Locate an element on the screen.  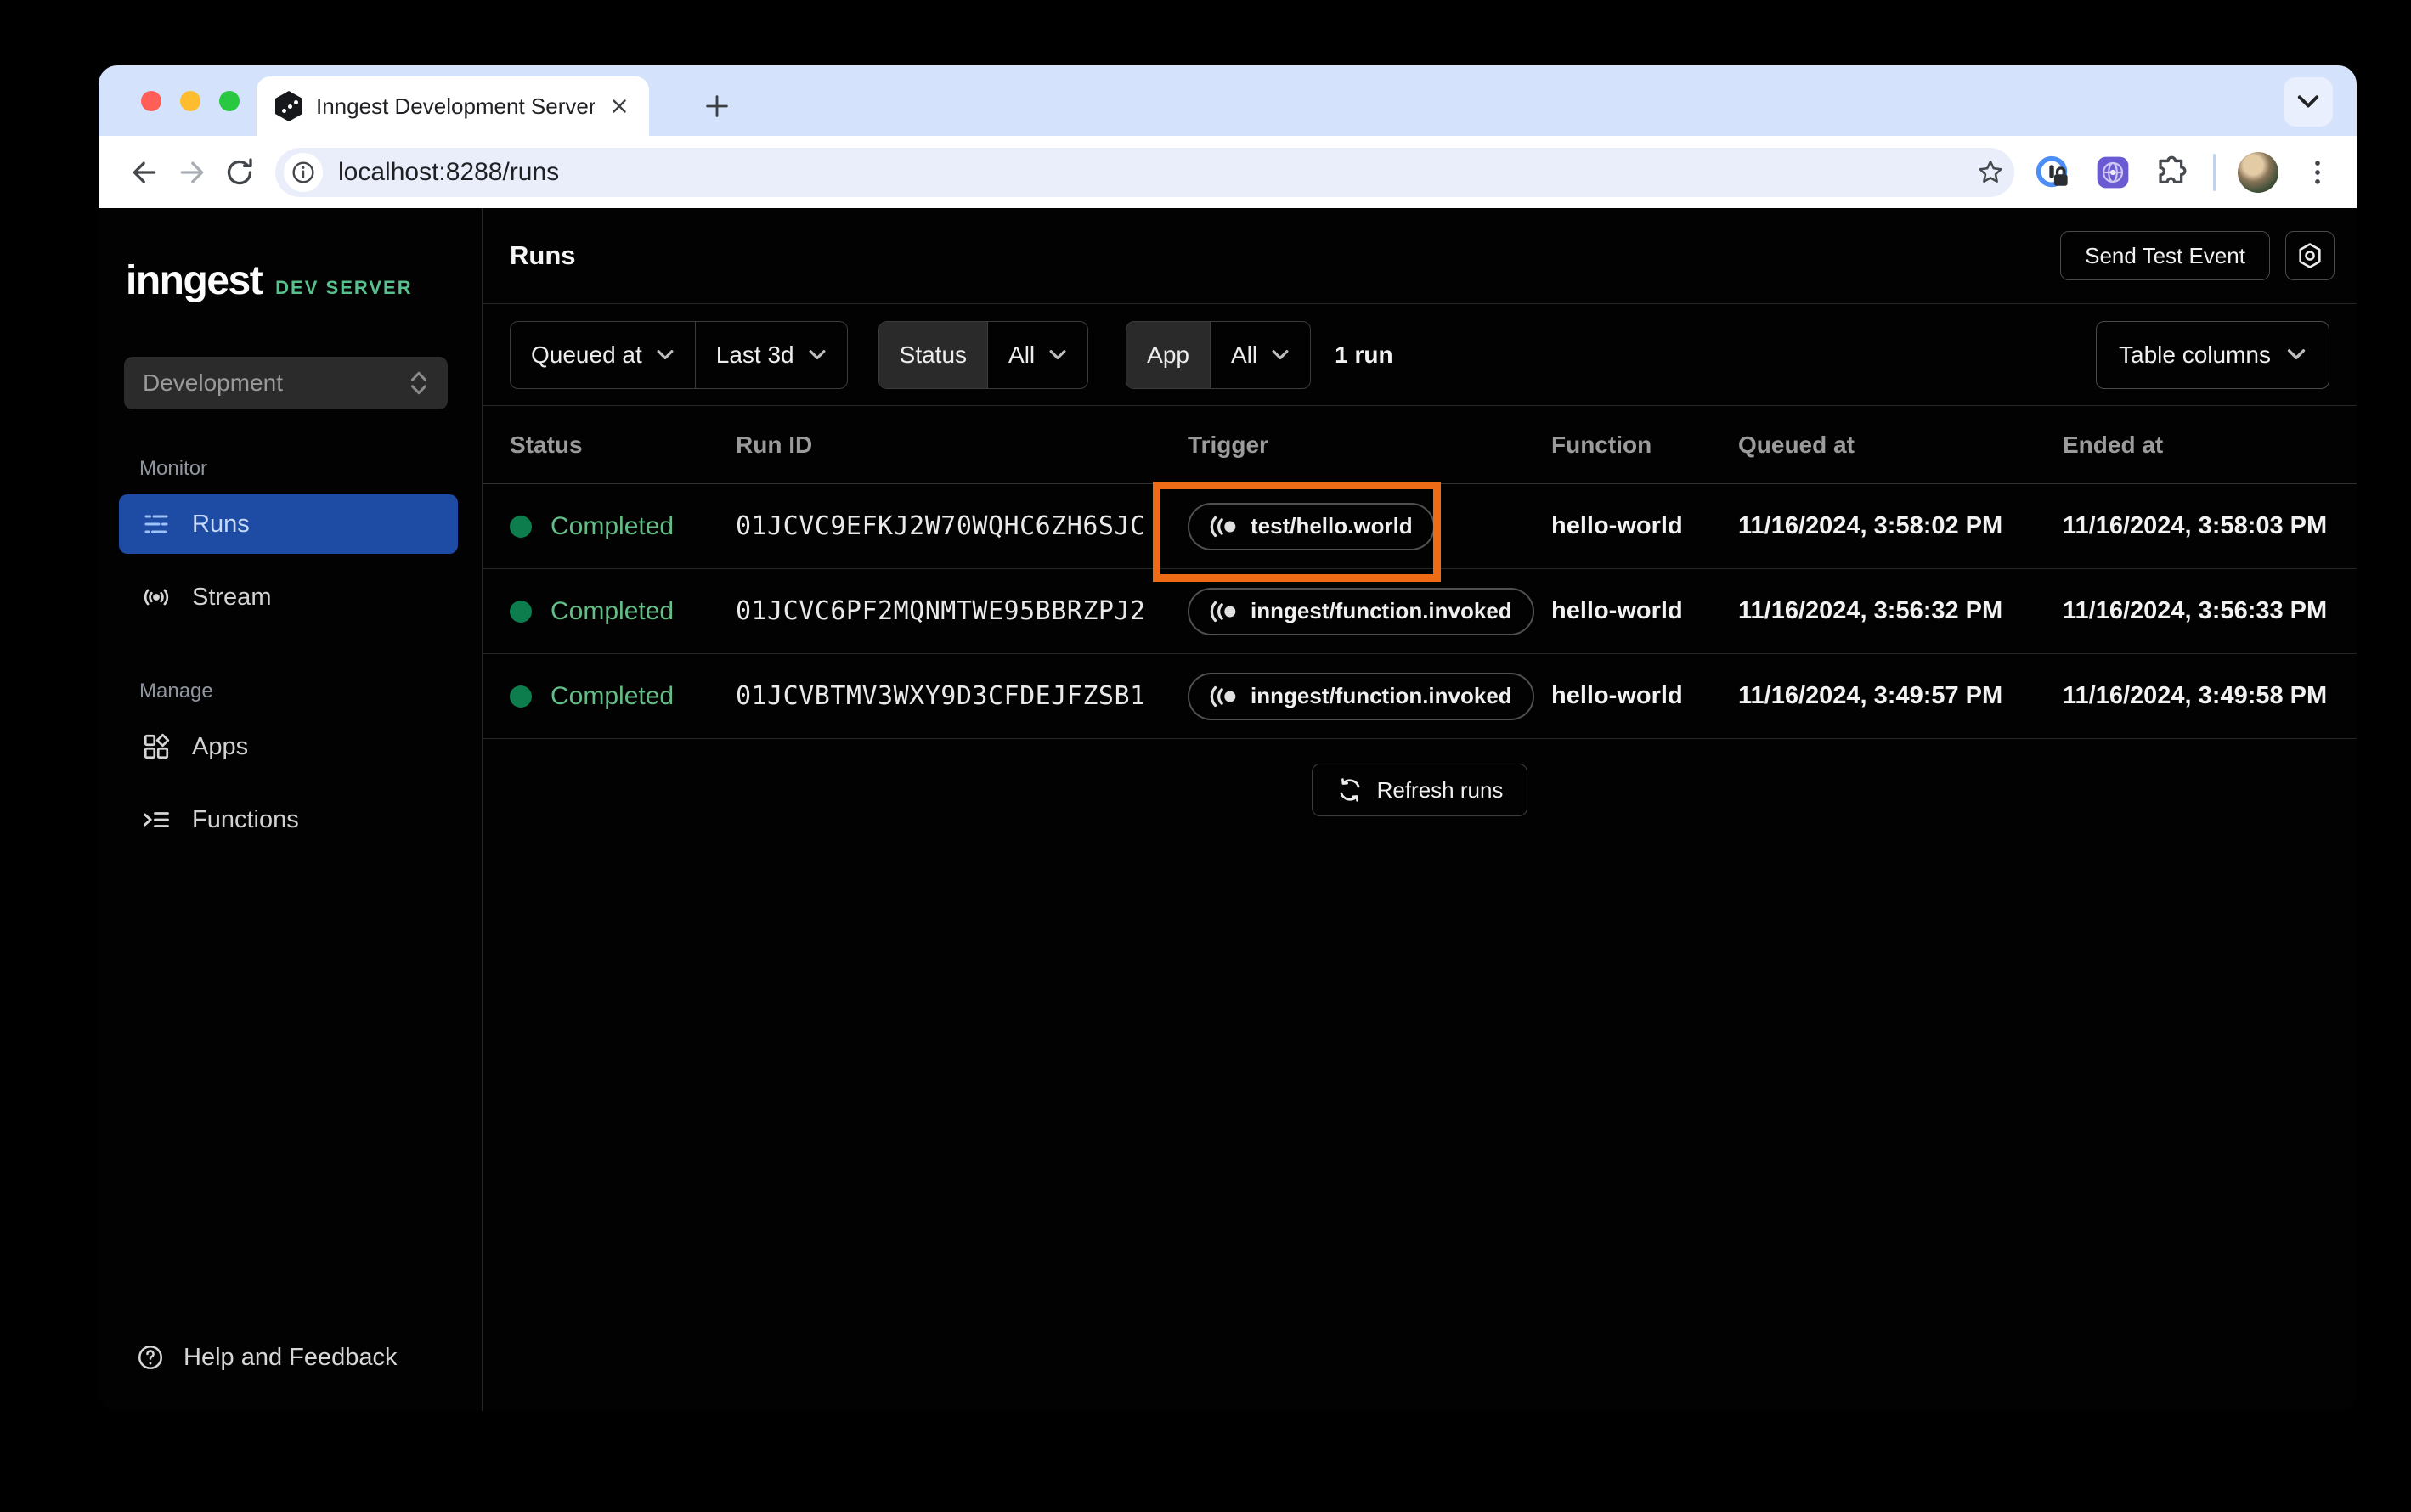
settings-button is located at coordinates (2310, 255).